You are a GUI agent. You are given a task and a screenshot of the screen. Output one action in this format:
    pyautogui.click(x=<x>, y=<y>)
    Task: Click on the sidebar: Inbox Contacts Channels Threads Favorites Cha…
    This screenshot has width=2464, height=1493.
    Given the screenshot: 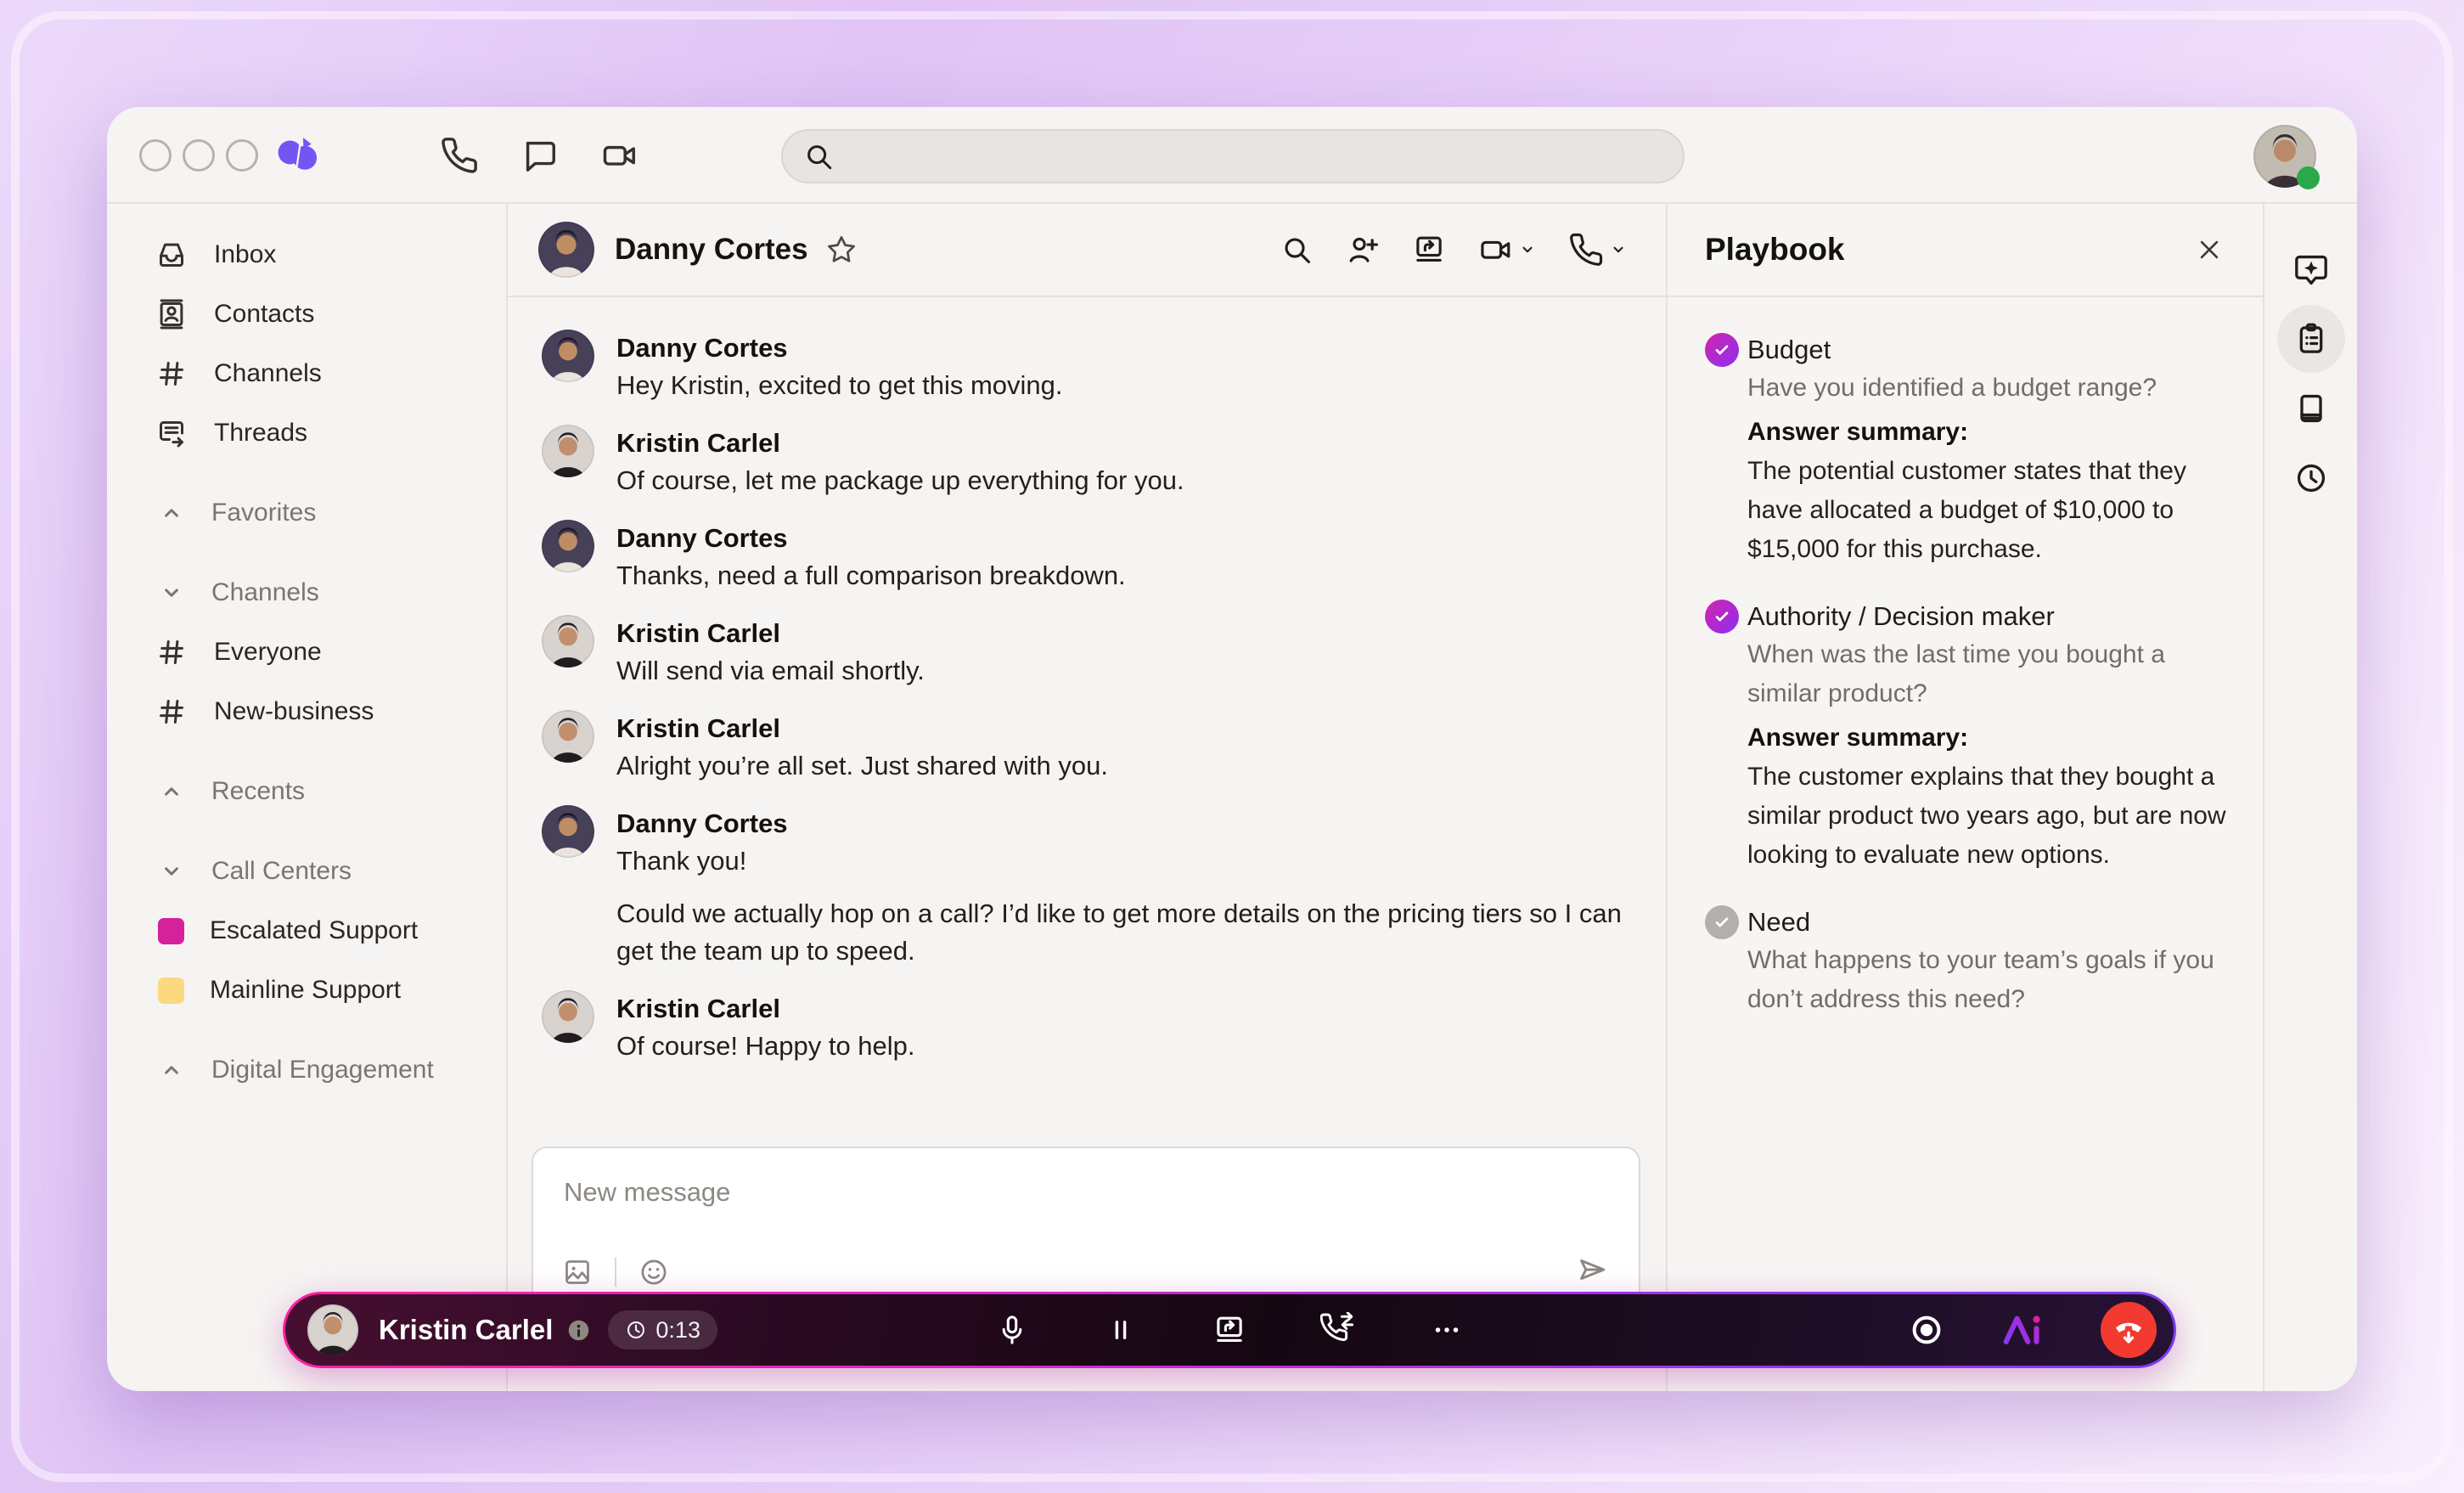 What is the action you would take?
    pyautogui.click(x=306, y=797)
    